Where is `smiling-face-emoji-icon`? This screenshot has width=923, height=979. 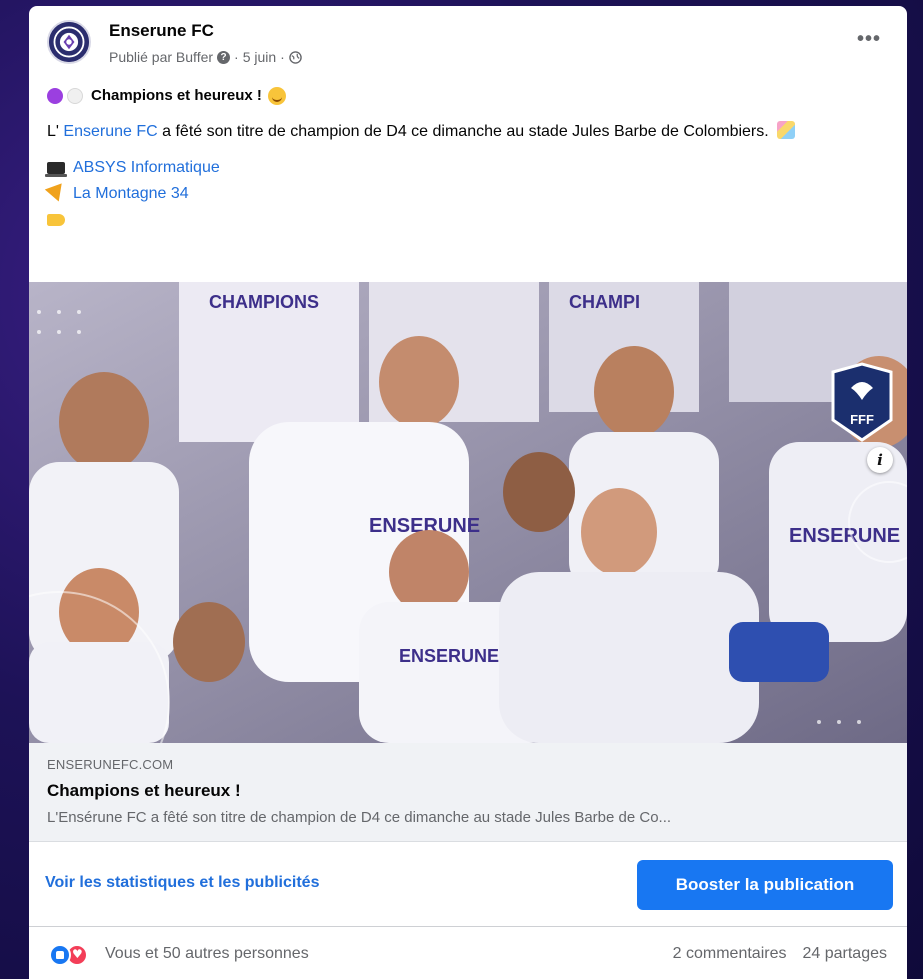 smiling-face-emoji-icon is located at coordinates (276, 96).